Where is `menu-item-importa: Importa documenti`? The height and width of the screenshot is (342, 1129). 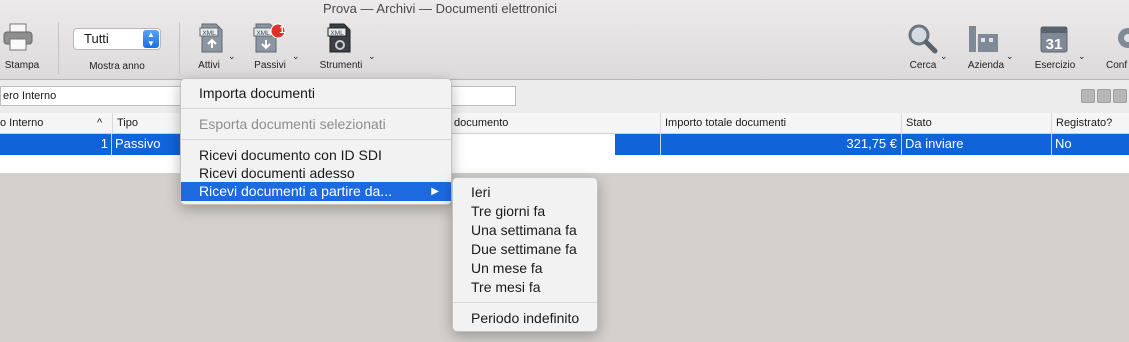 menu-item-importa: Importa documenti is located at coordinates (316, 93).